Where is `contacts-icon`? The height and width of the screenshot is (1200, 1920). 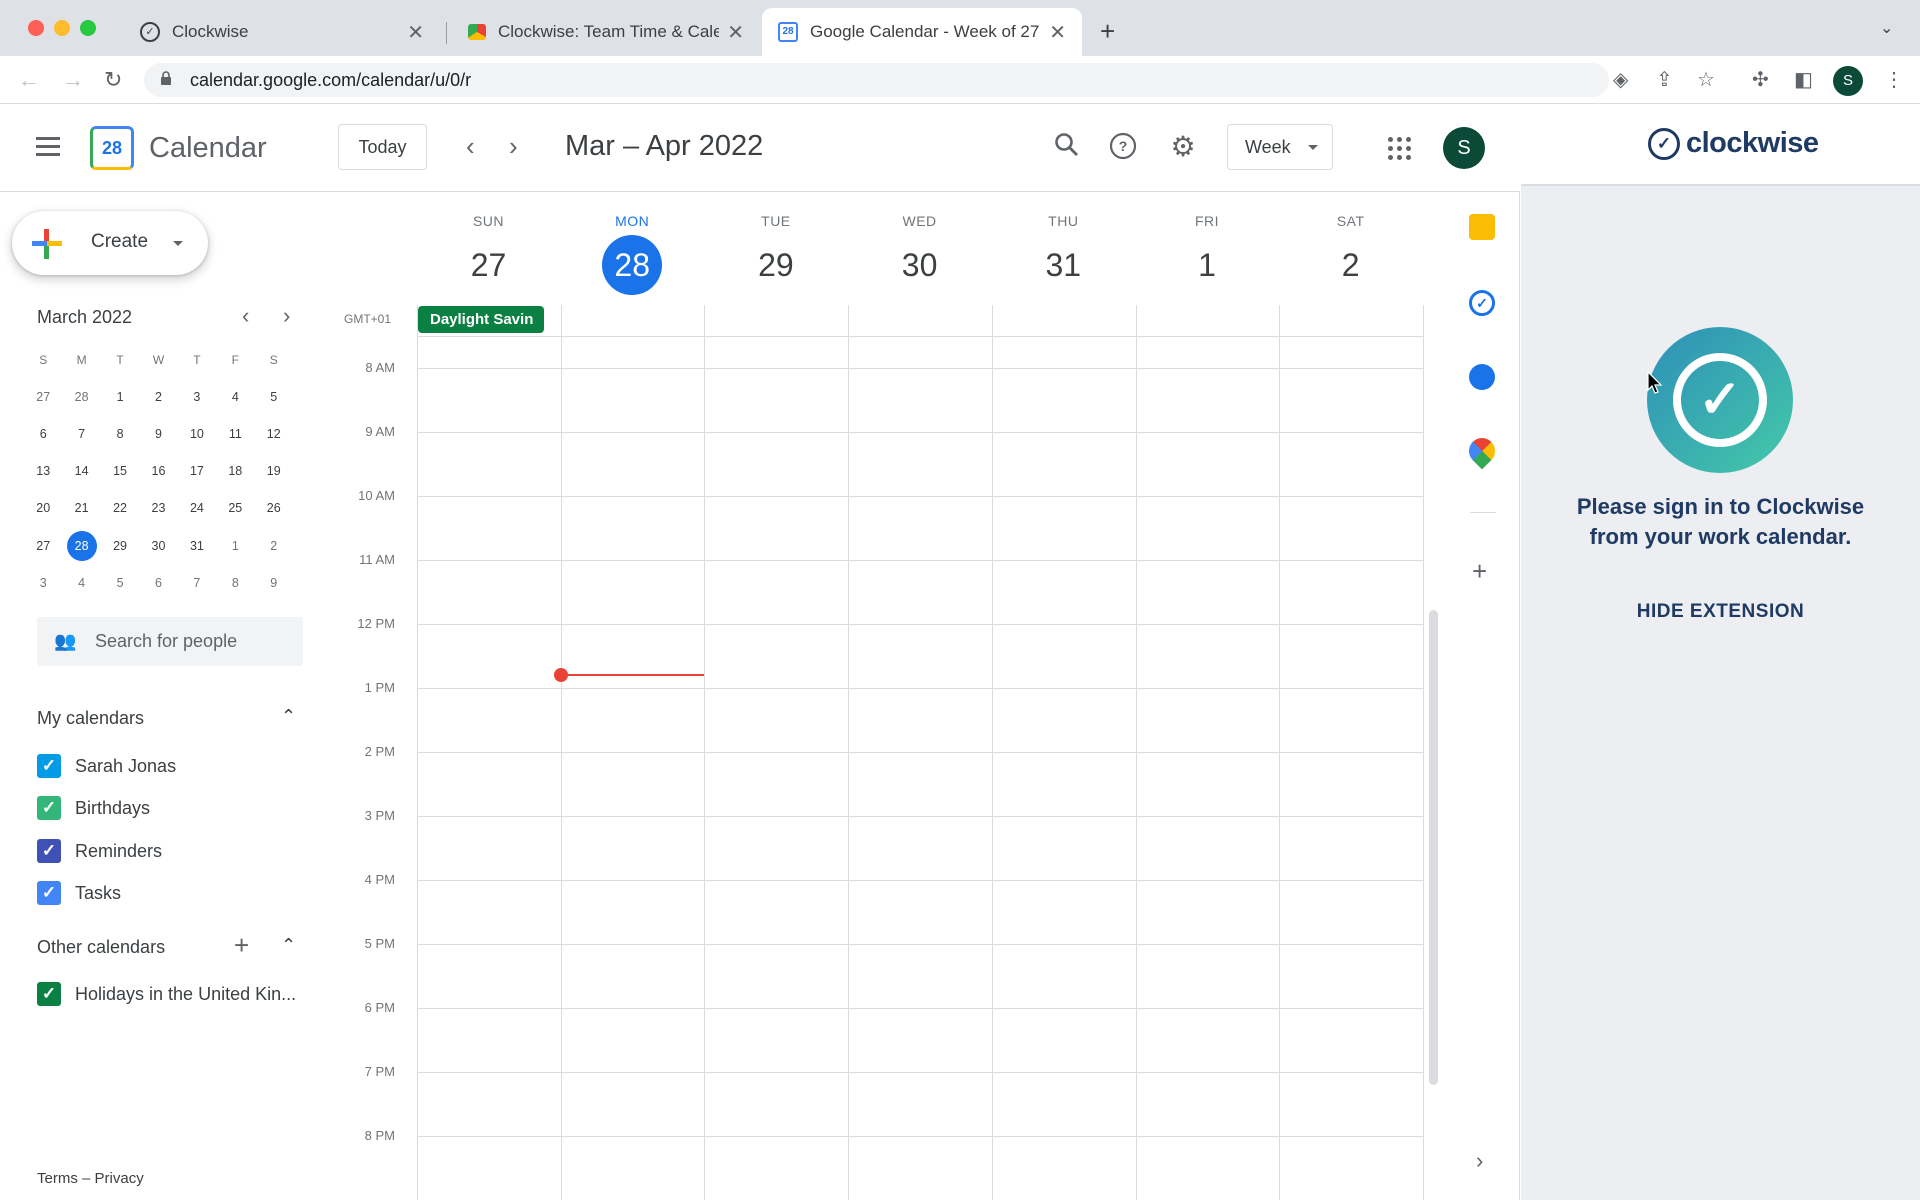
contacts-icon is located at coordinates (1482, 377).